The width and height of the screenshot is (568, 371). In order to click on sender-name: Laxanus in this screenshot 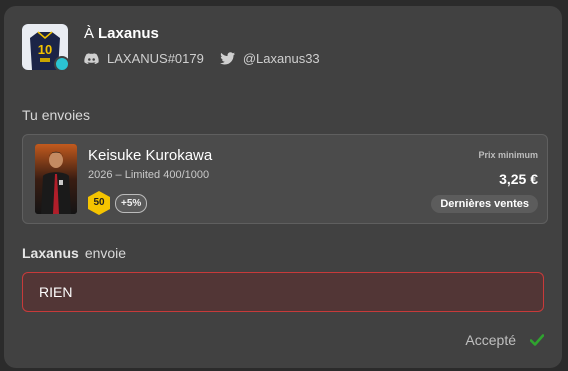, I will do `click(50, 253)`.